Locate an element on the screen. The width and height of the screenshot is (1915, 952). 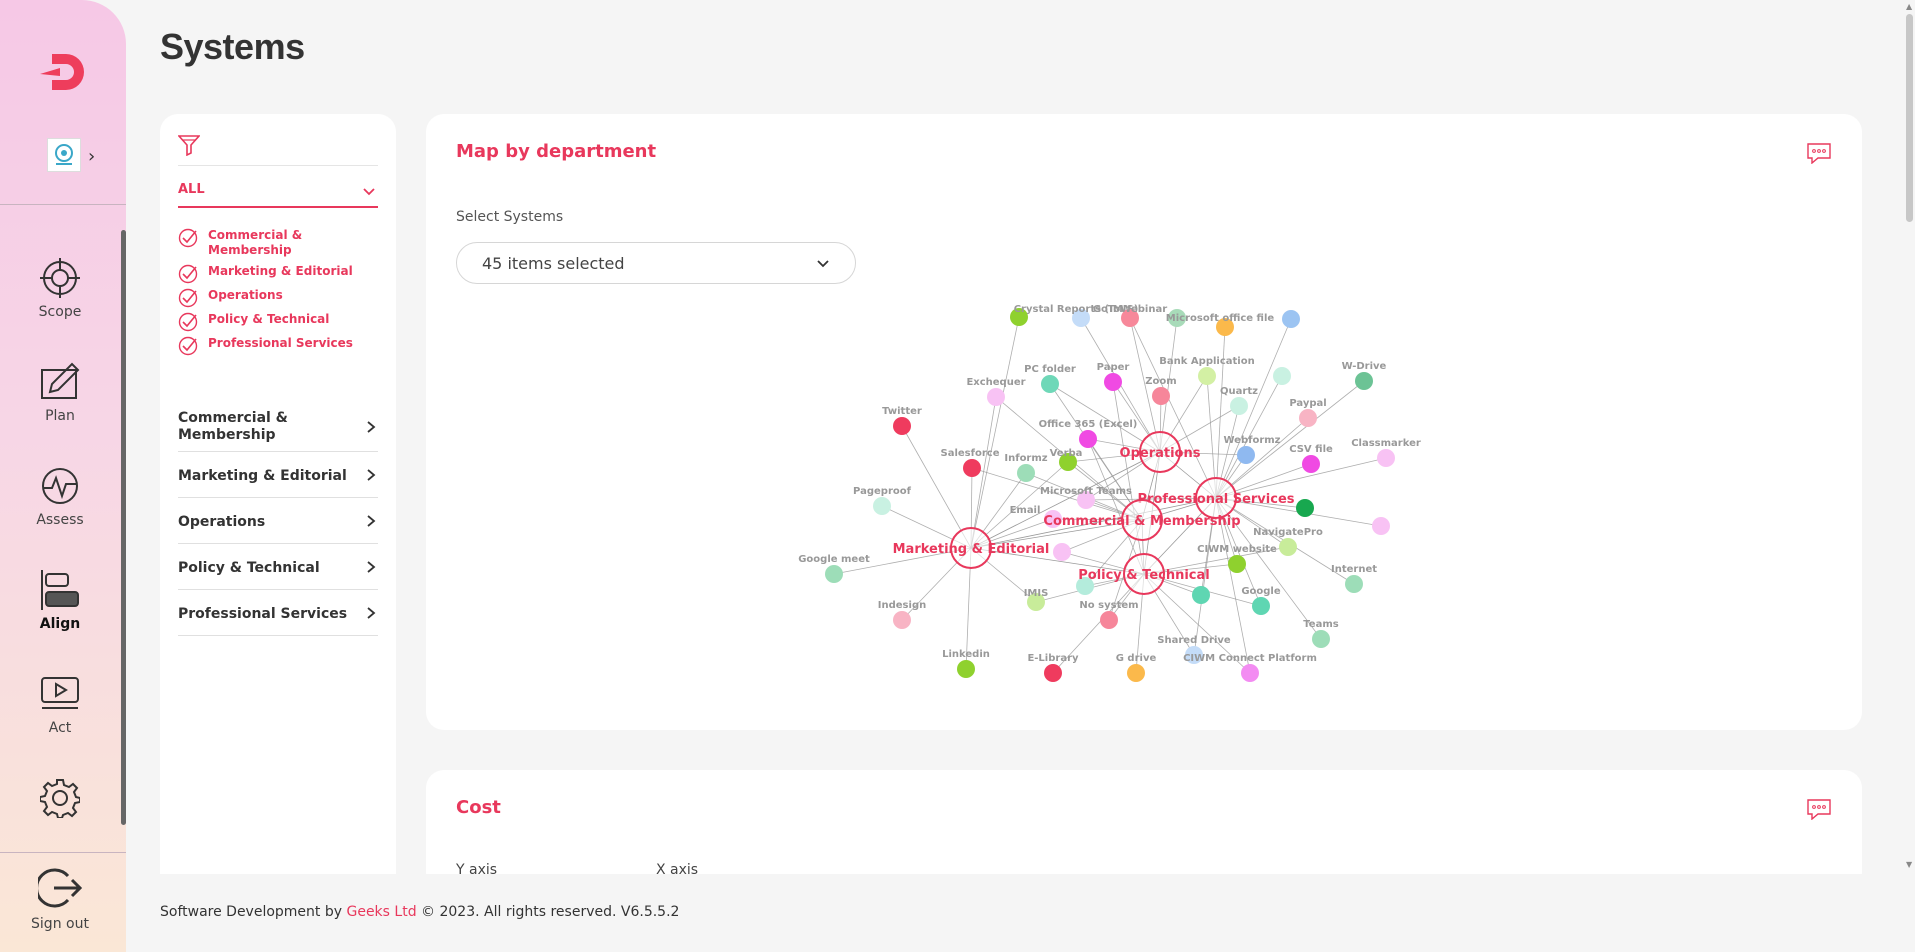
system-node-label: Microsoft Teams is located at coordinates (1086, 491).